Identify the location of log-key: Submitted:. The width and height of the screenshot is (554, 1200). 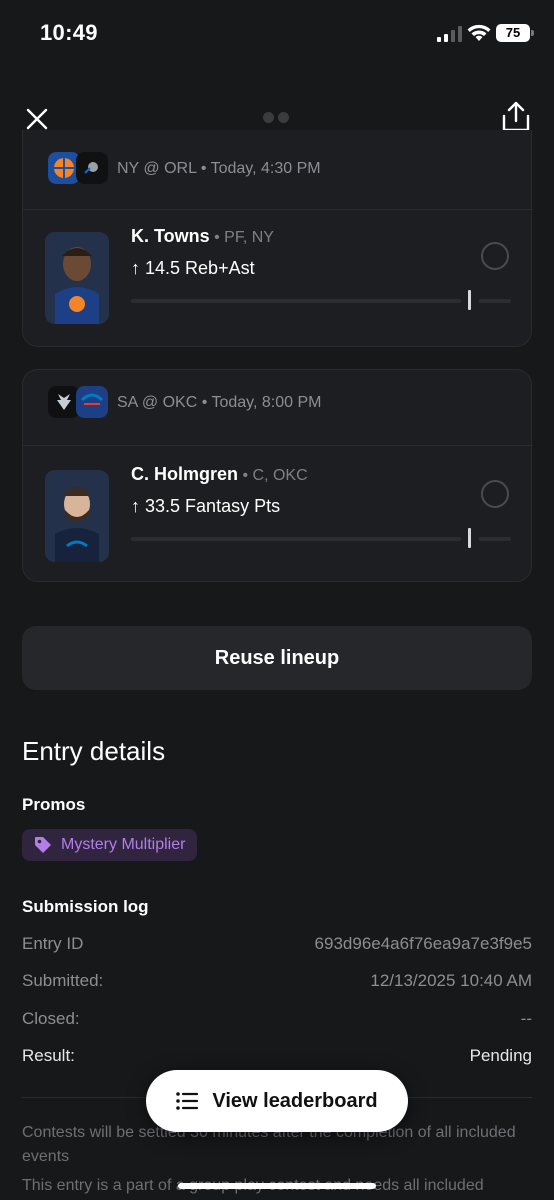
(63, 980).